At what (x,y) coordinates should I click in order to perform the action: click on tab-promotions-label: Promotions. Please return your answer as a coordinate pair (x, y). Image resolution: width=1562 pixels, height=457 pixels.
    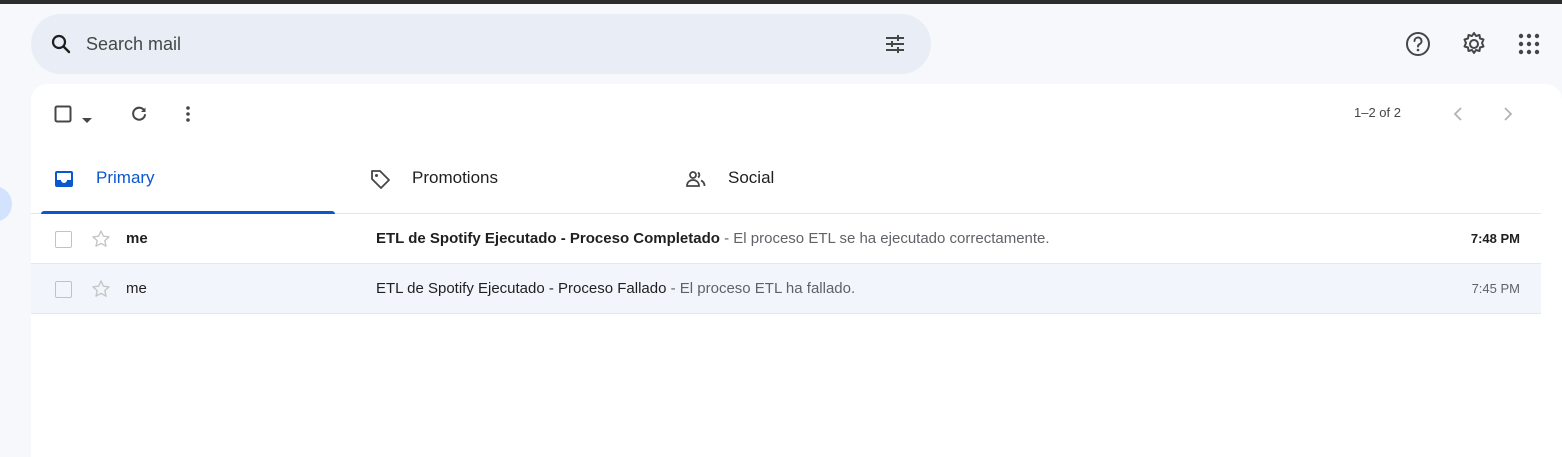
    Looking at the image, I should click on (455, 177).